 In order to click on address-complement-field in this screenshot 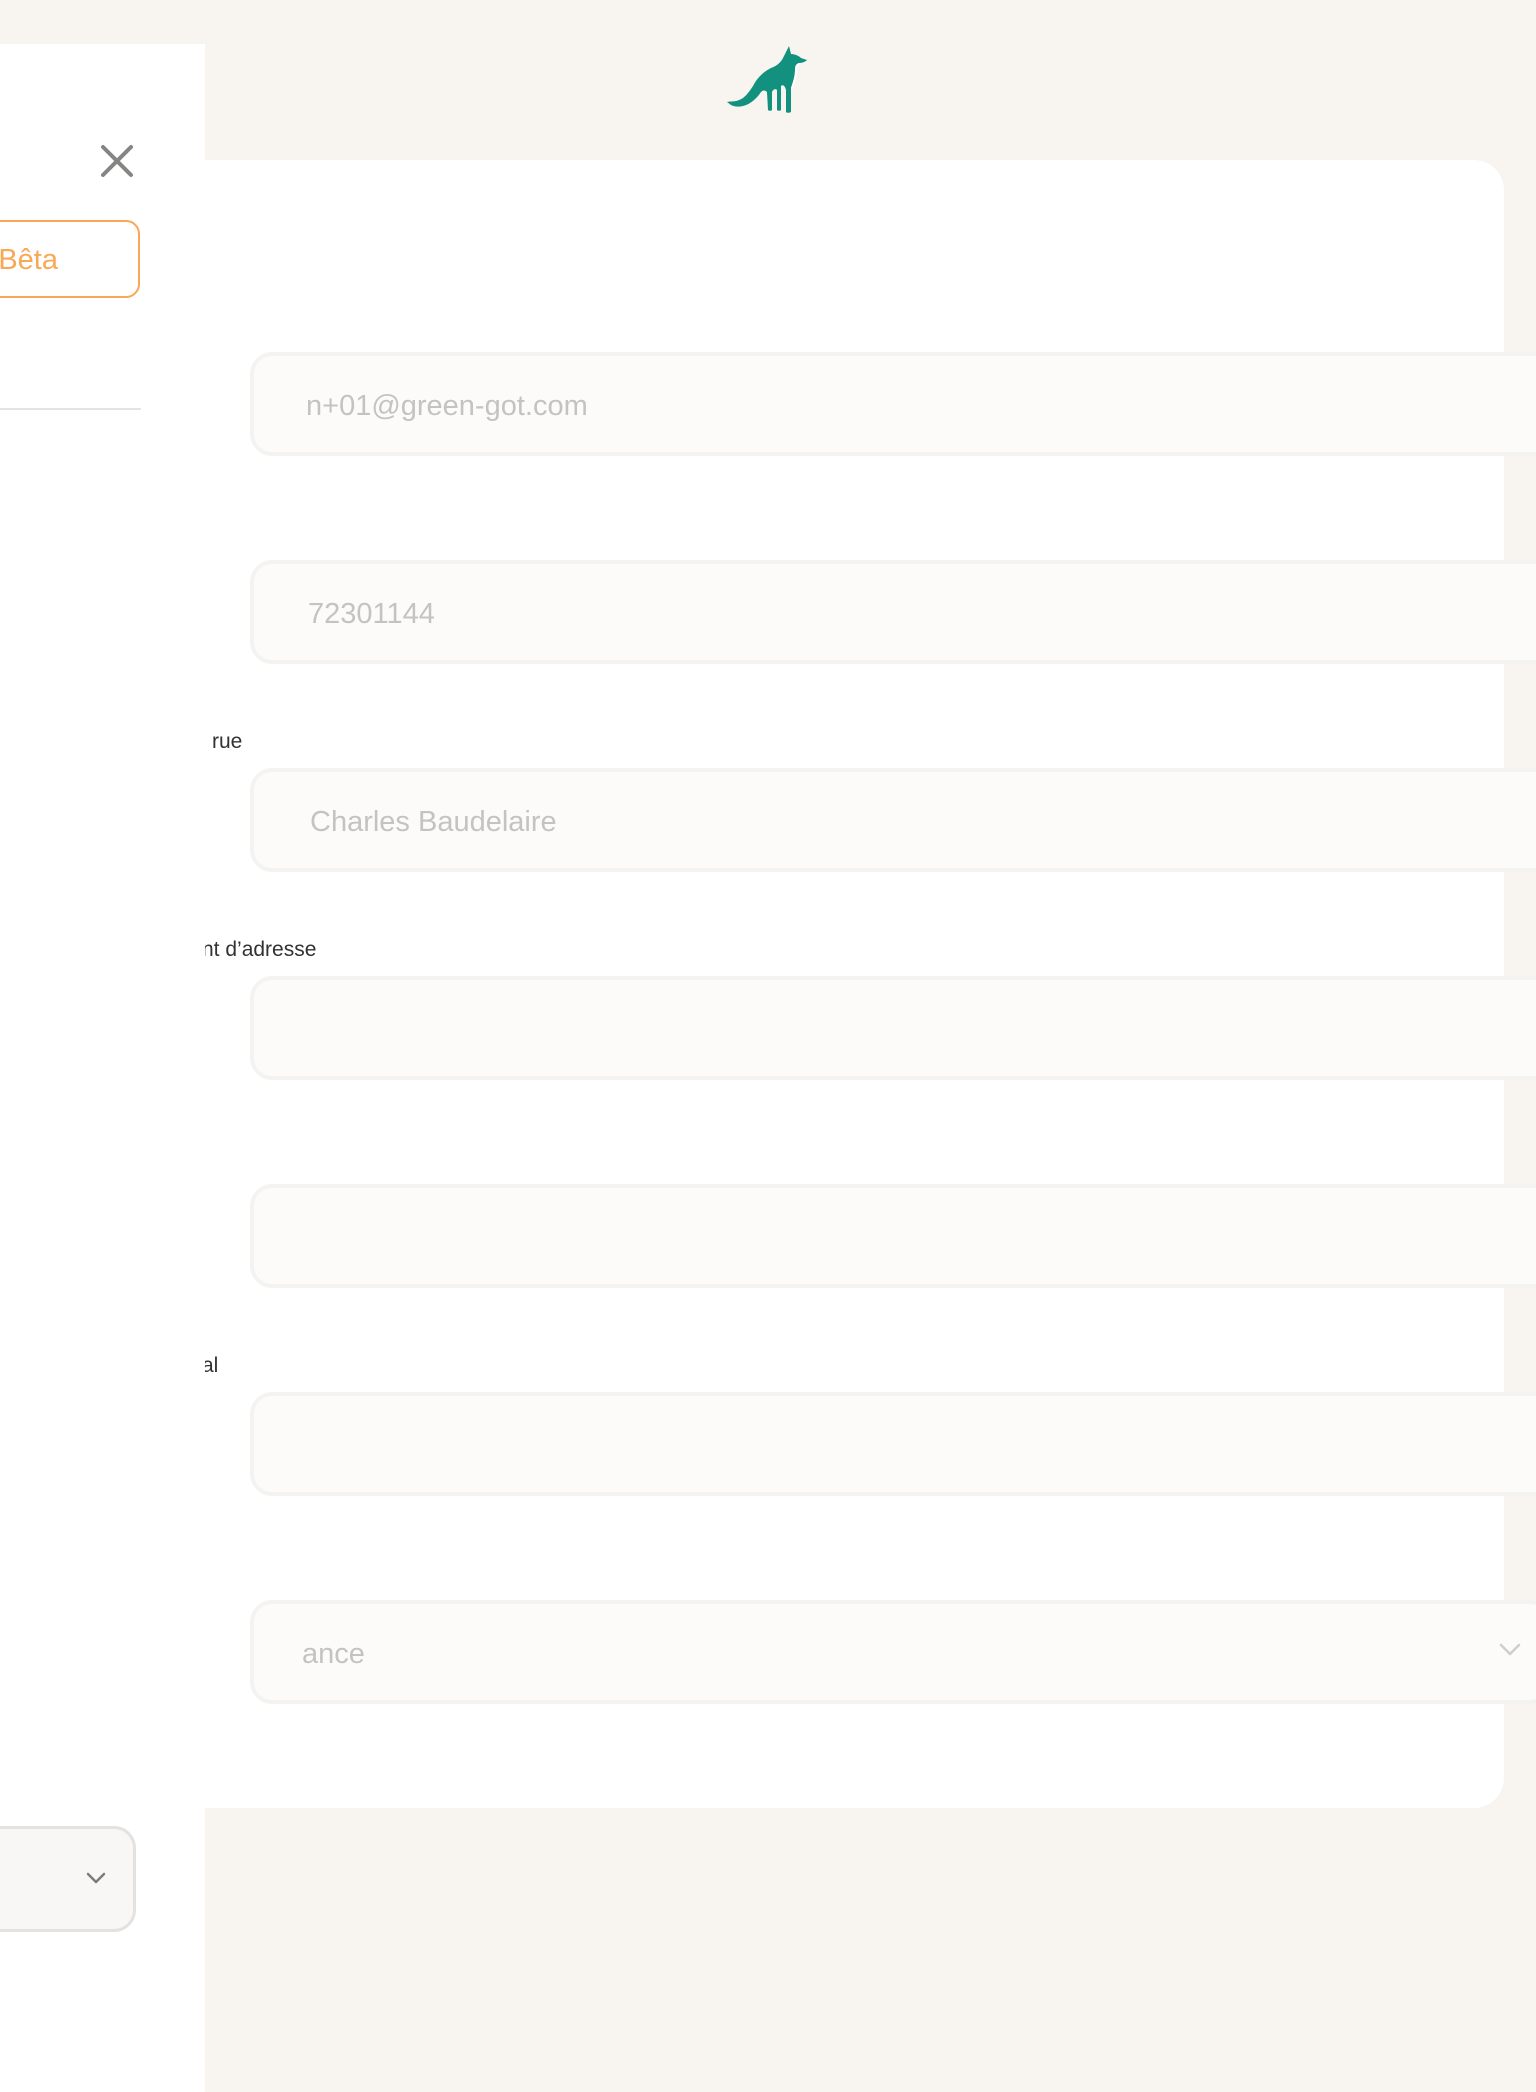, I will do `click(893, 1028)`.